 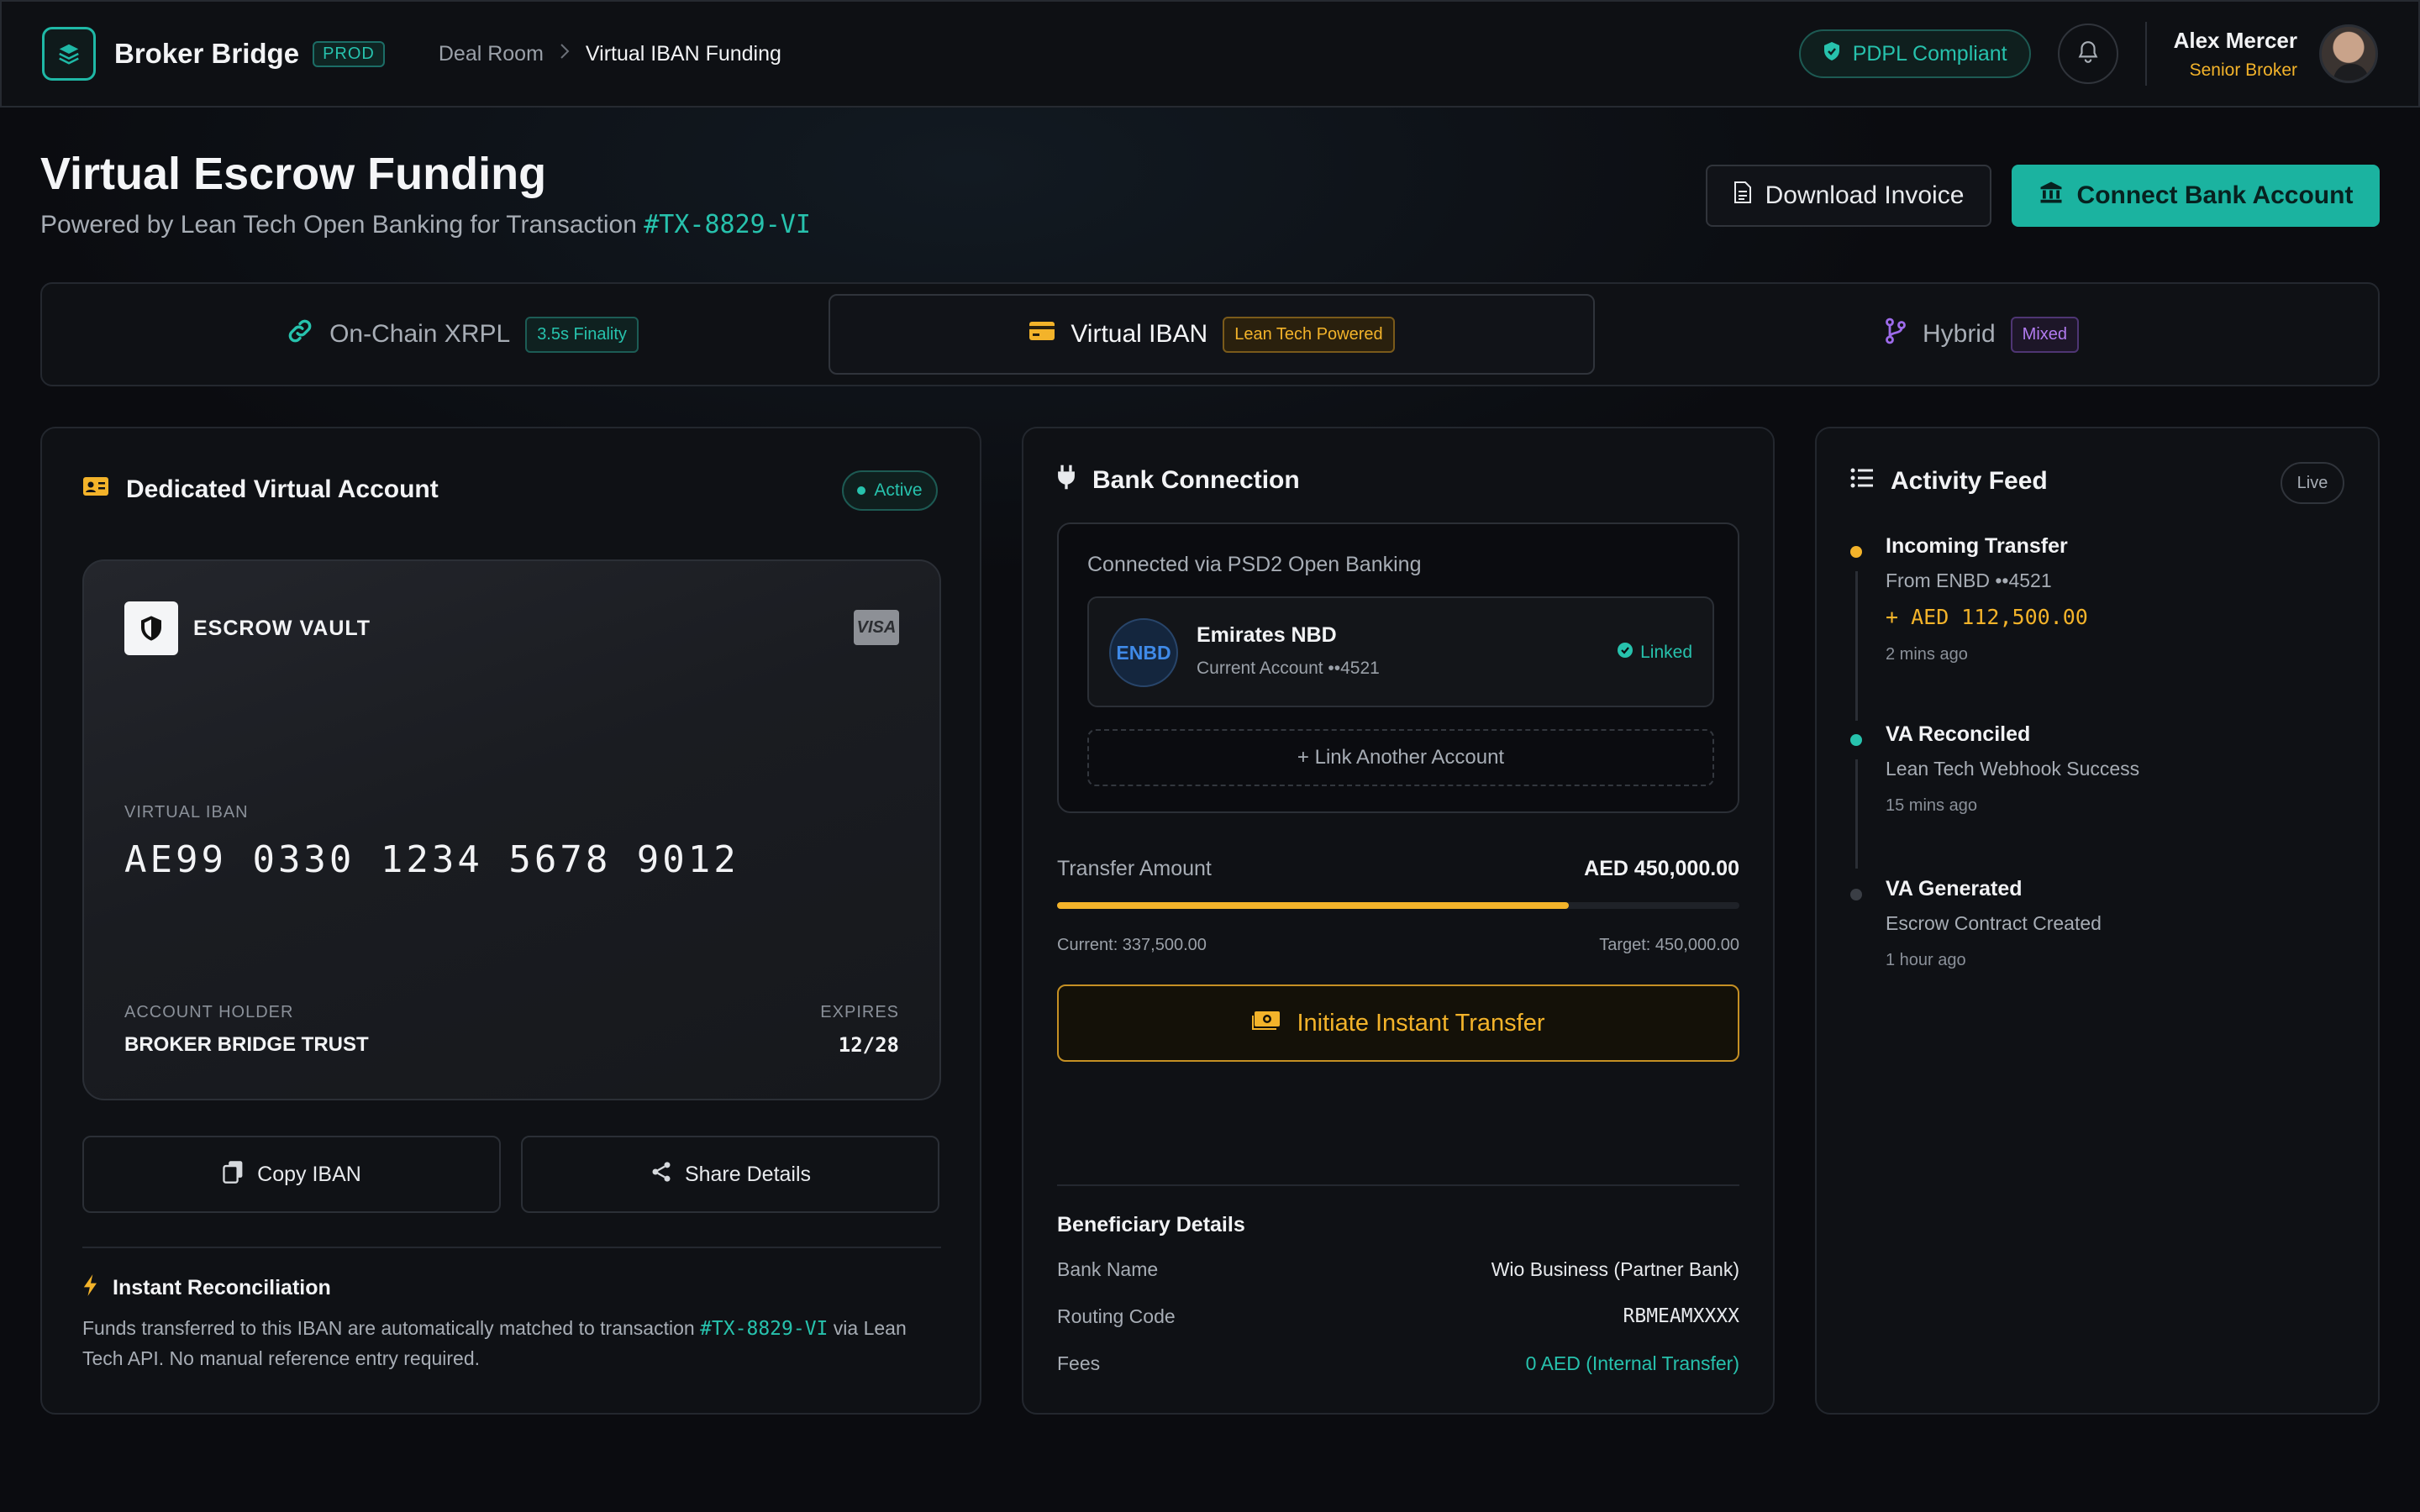 I want to click on chevron-right-icon, so click(x=565, y=54).